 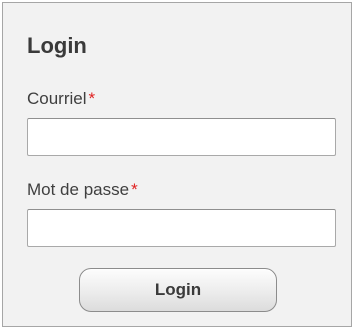 What do you see at coordinates (134, 189) in the screenshot?
I see `password-required-mark: *` at bounding box center [134, 189].